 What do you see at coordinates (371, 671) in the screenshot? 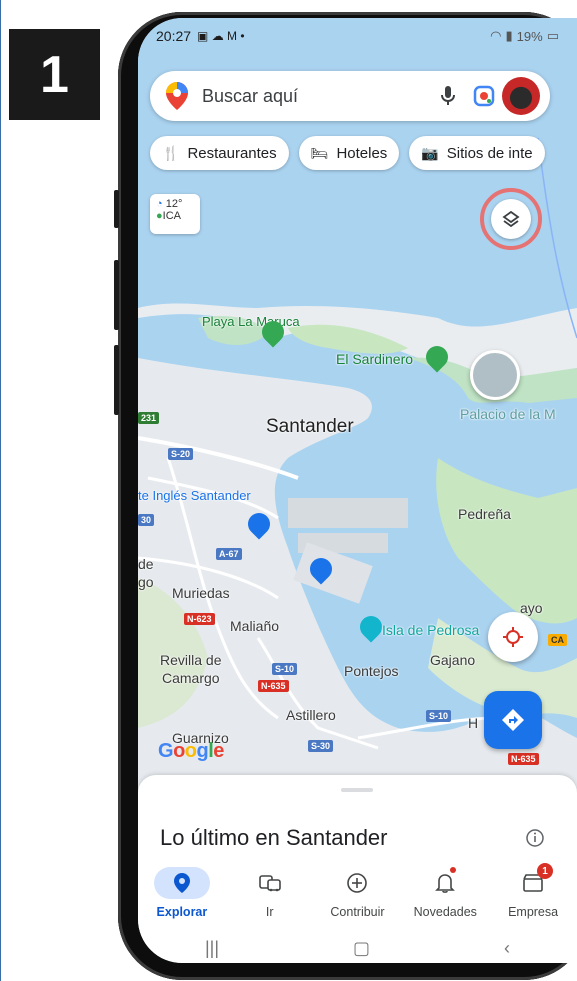
I see `map-label-pontejos: Pontejos` at bounding box center [371, 671].